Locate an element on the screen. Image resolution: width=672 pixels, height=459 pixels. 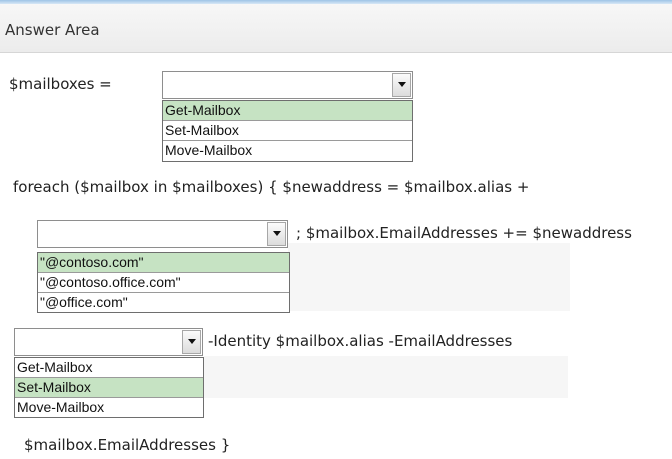
option-office-com: "@office.com" is located at coordinates (163, 303).